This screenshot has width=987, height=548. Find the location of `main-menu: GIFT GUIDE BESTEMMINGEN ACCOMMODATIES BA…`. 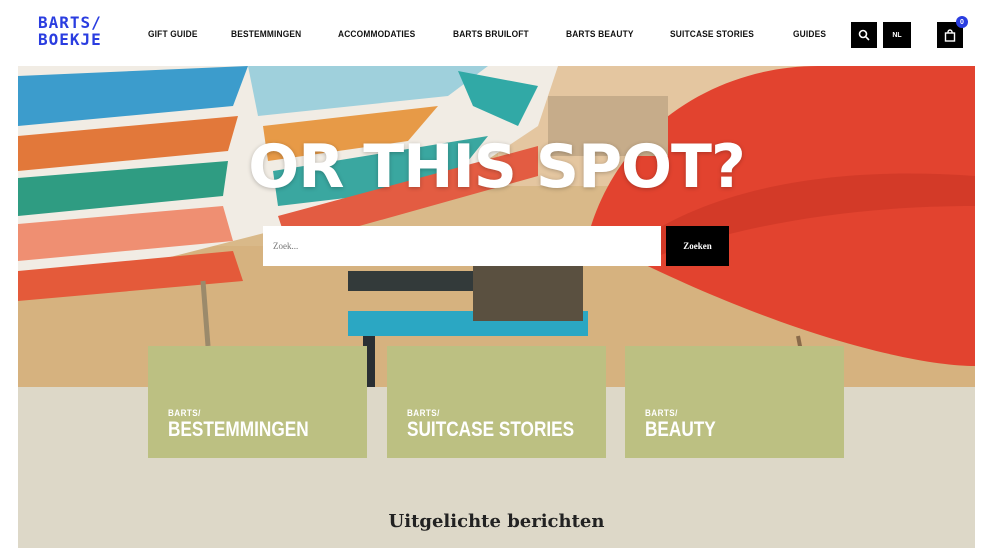

main-menu: GIFT GUIDE BESTEMMINGEN ACCOMMODATIES BA… is located at coordinates (502, 34).